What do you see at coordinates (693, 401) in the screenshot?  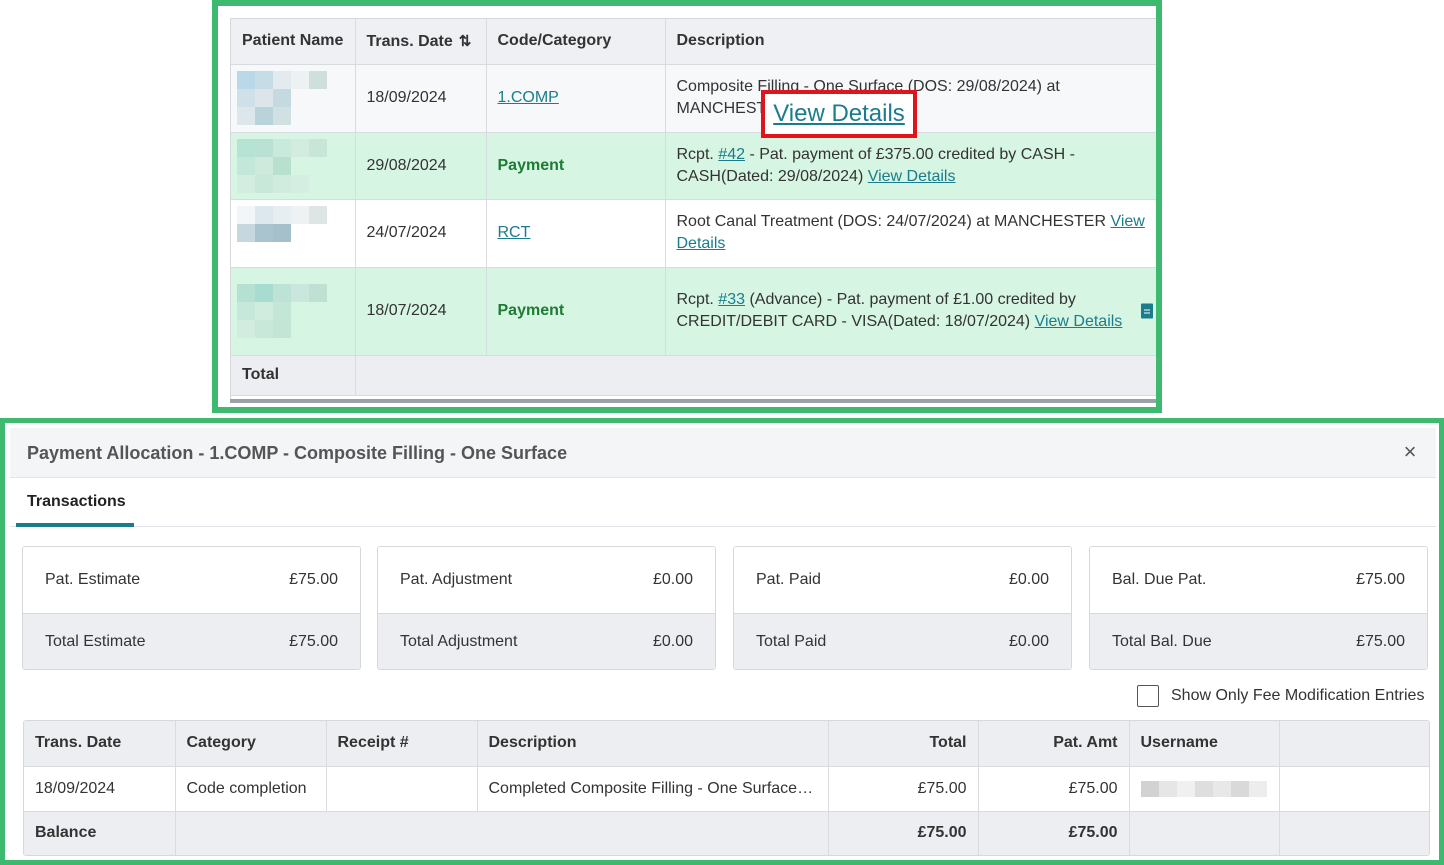 I see `horizontal-scrollbar` at bounding box center [693, 401].